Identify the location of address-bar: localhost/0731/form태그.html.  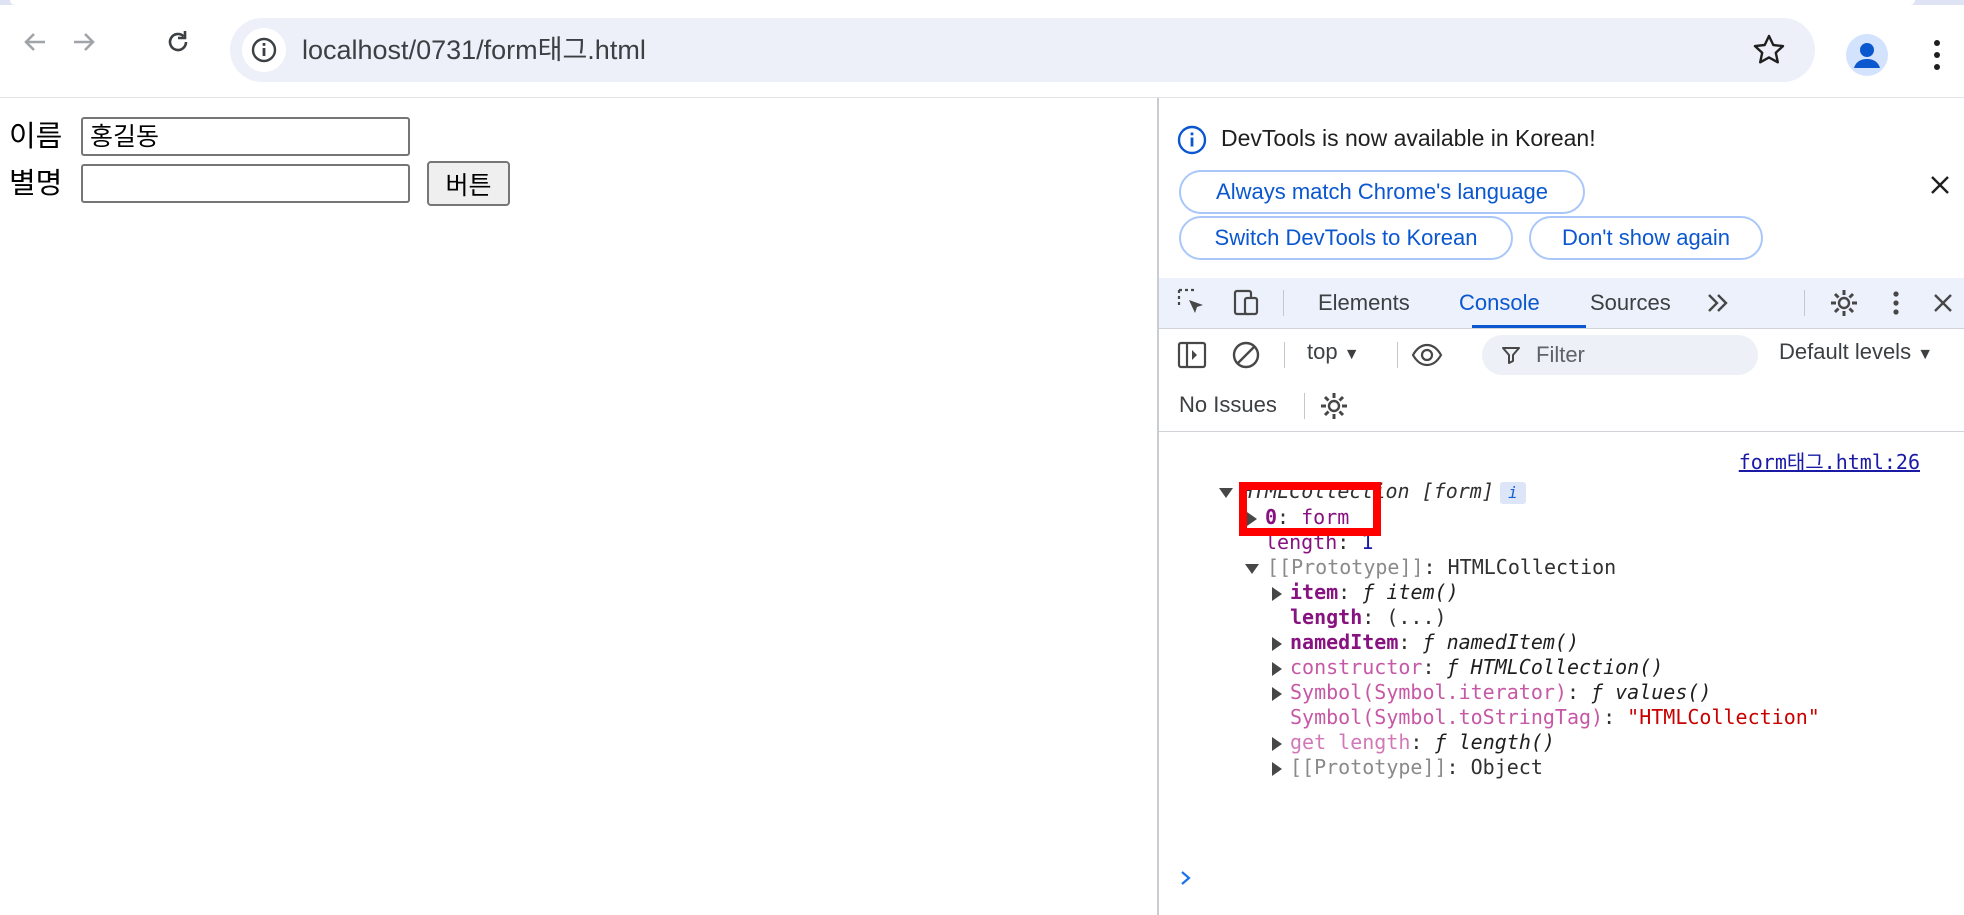
(1022, 50).